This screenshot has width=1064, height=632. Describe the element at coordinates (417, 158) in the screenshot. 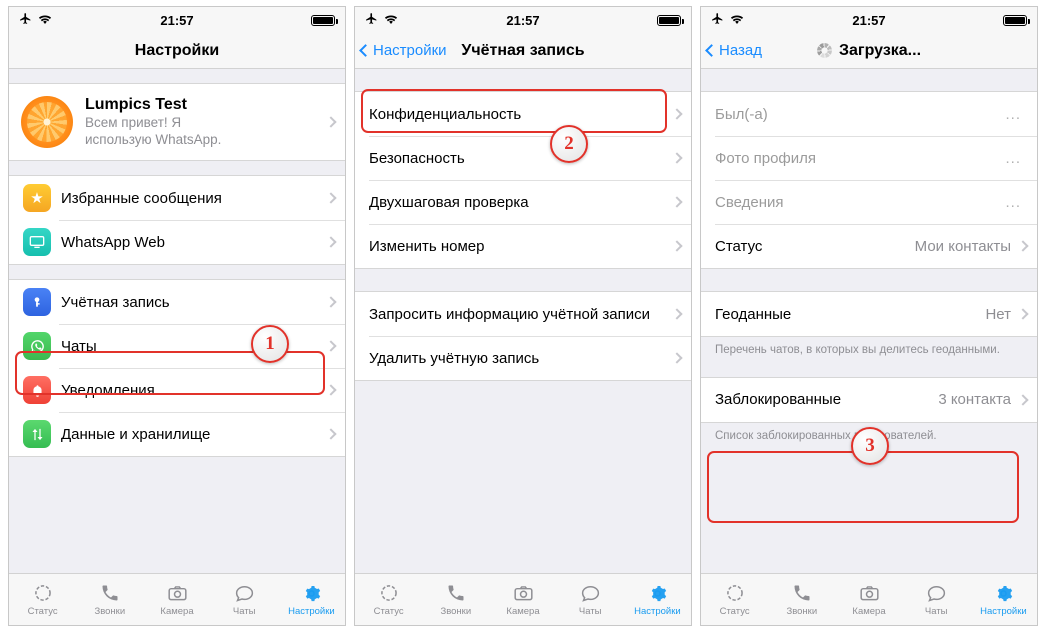

I see `row-label: Безопасность` at that location.